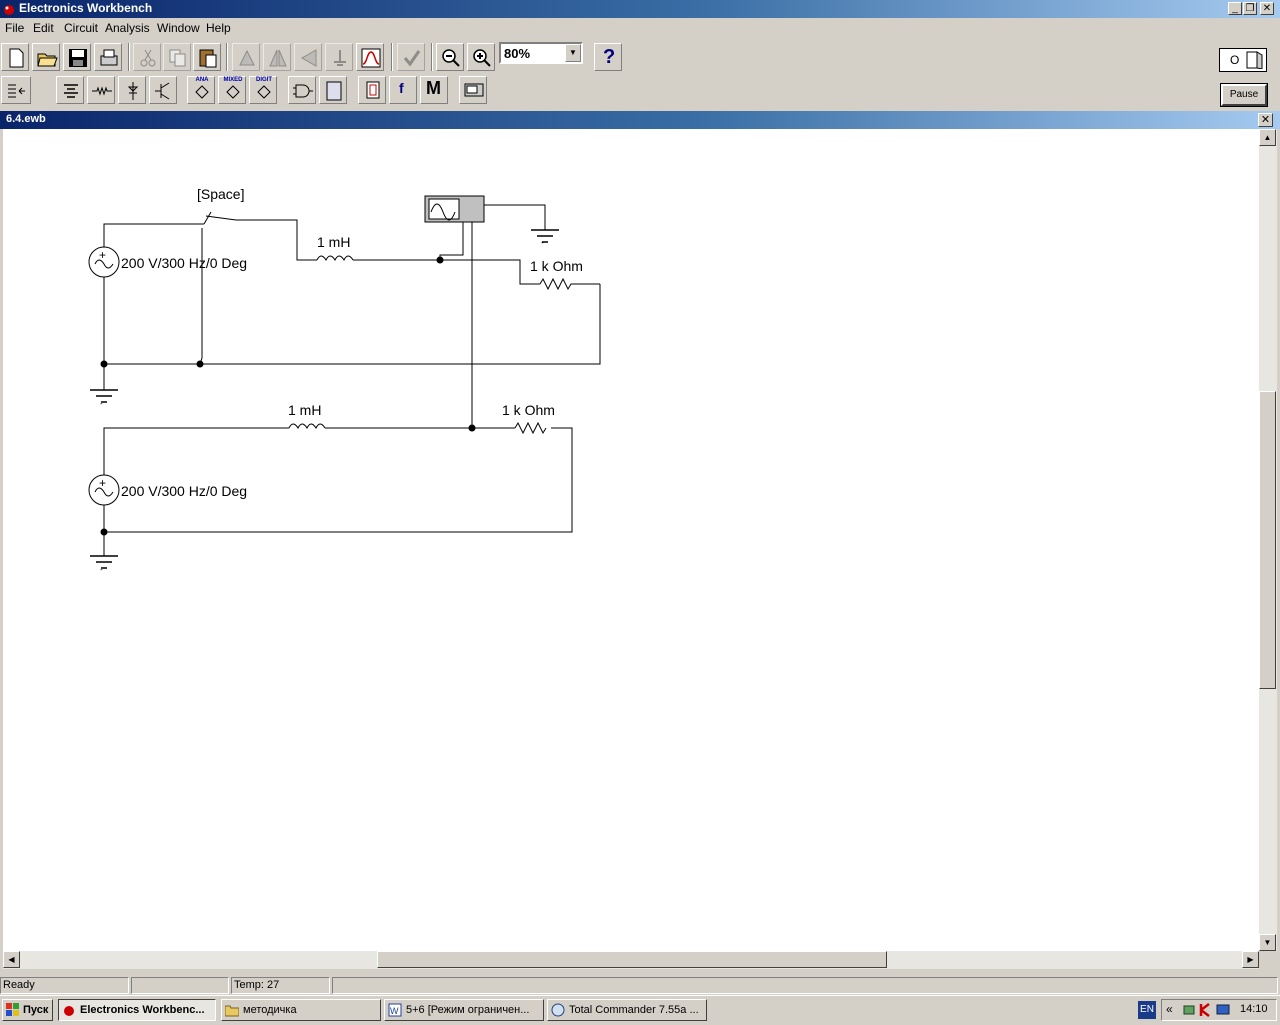 The height and width of the screenshot is (1025, 1280). Describe the element at coordinates (14, 28) in the screenshot. I see `menu-file: File` at that location.